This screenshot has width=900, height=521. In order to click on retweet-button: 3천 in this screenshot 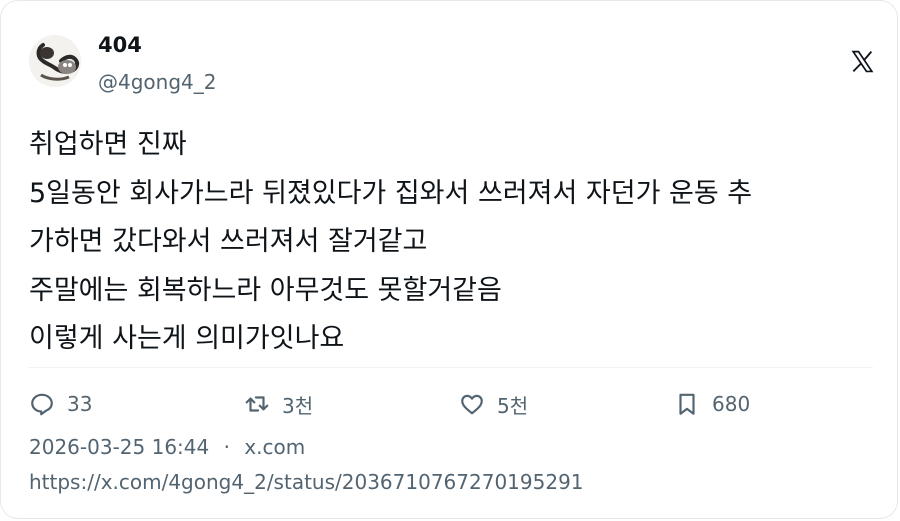, I will do `click(278, 404)`.